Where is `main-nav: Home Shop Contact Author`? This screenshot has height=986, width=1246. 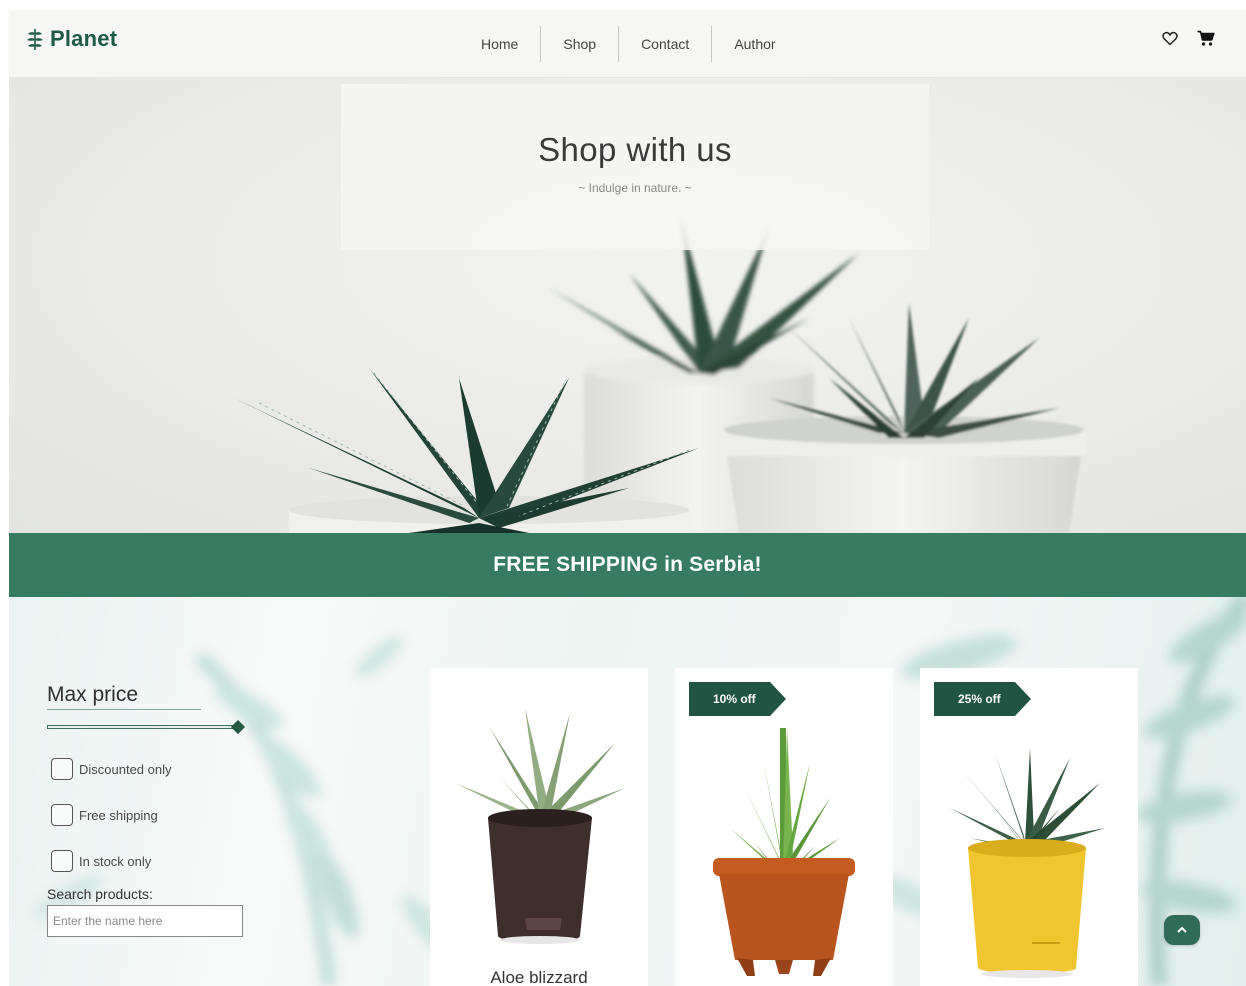
main-nav: Home Shop Contact Author is located at coordinates (631, 44).